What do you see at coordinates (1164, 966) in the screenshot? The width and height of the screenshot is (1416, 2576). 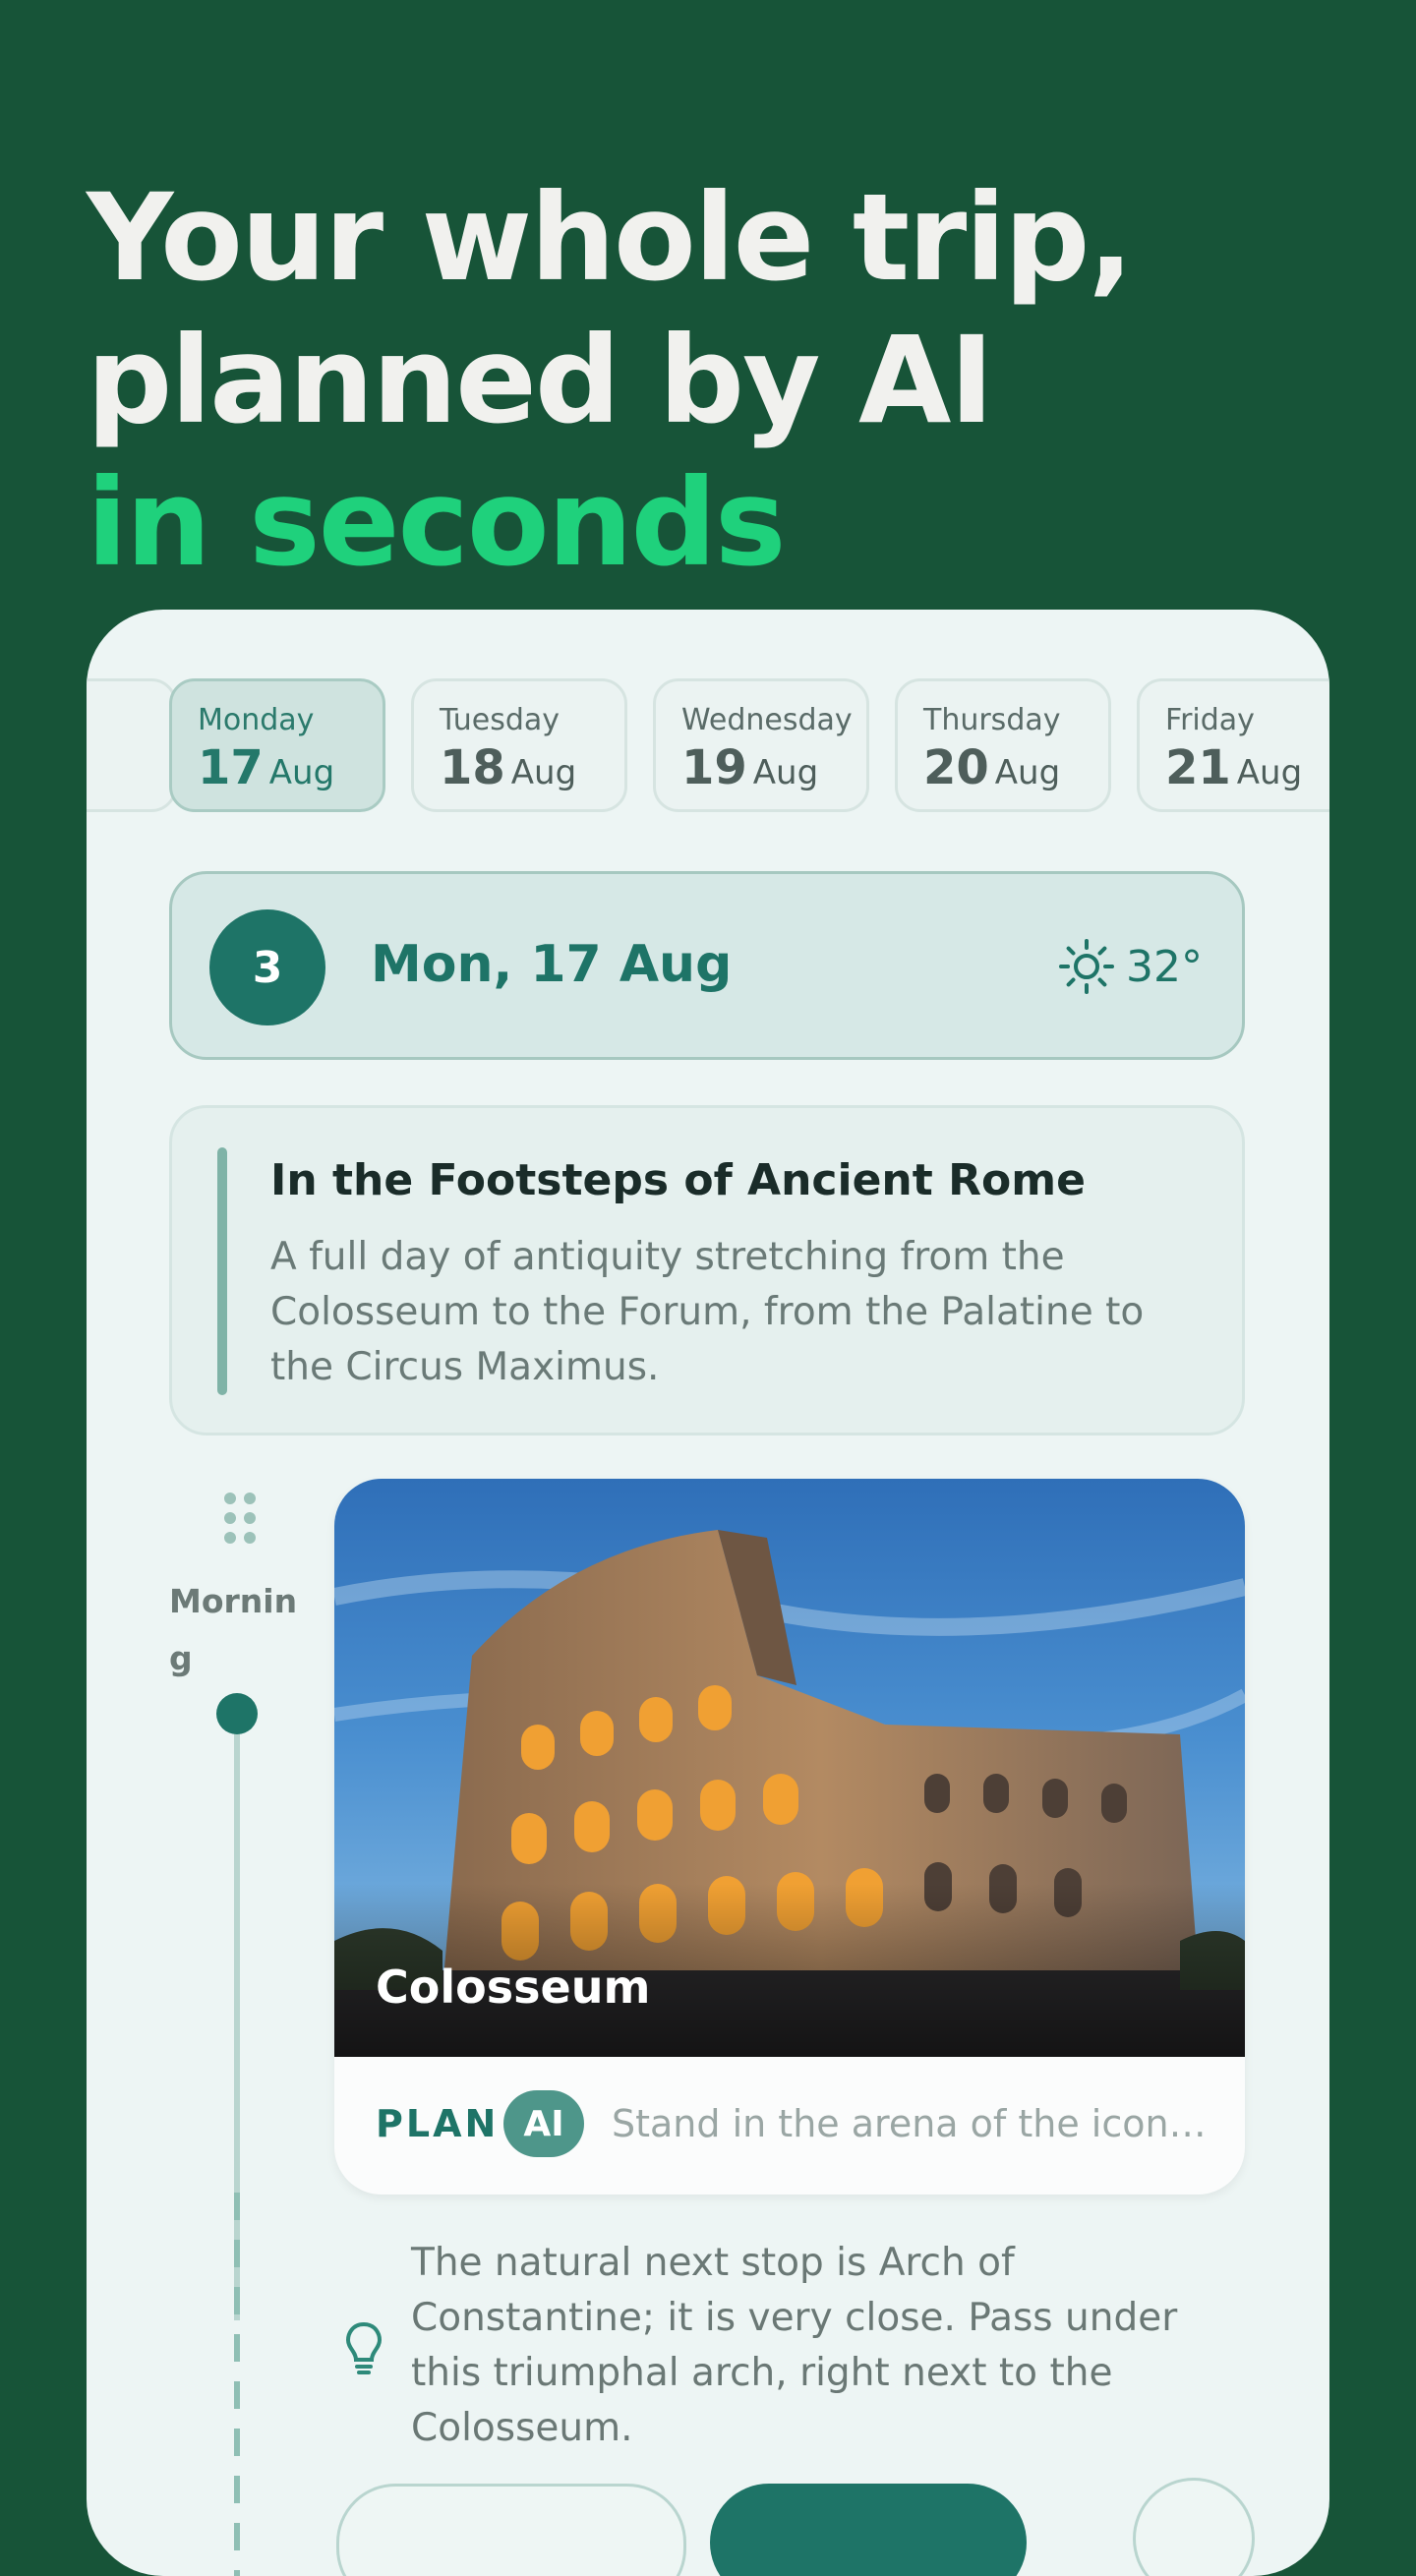 I see `temperature: 32°` at bounding box center [1164, 966].